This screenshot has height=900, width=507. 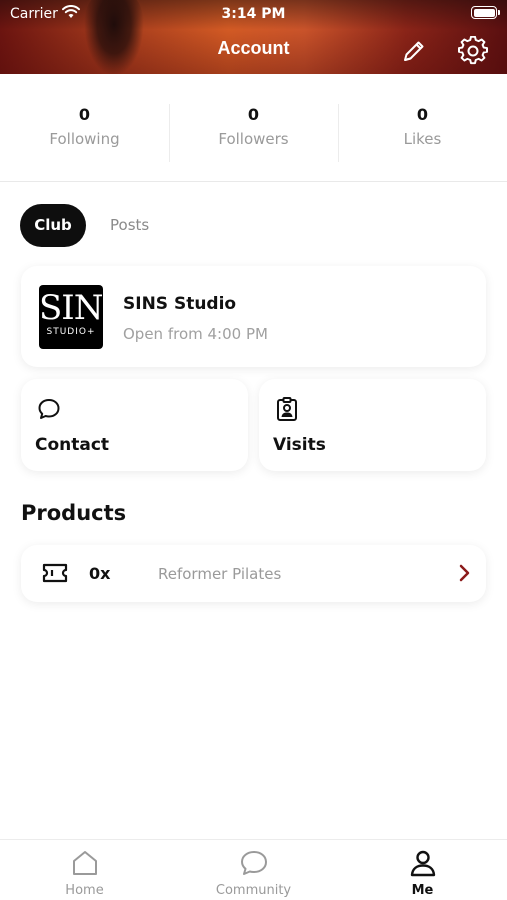 I want to click on tabbar-me: Me, so click(x=422, y=870).